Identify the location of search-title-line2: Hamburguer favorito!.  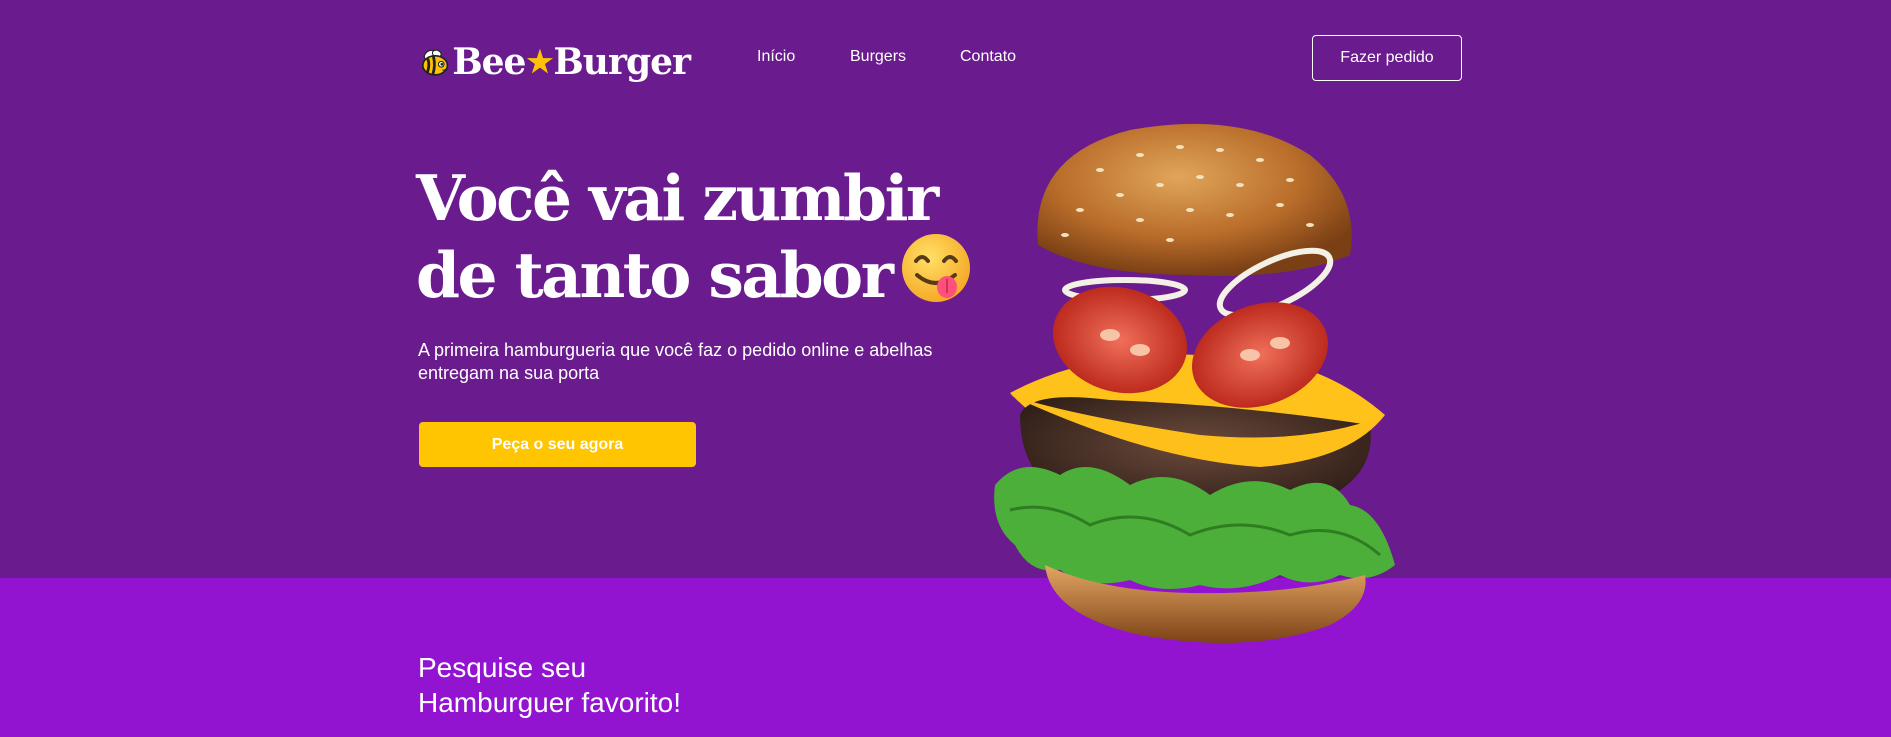
(550, 702).